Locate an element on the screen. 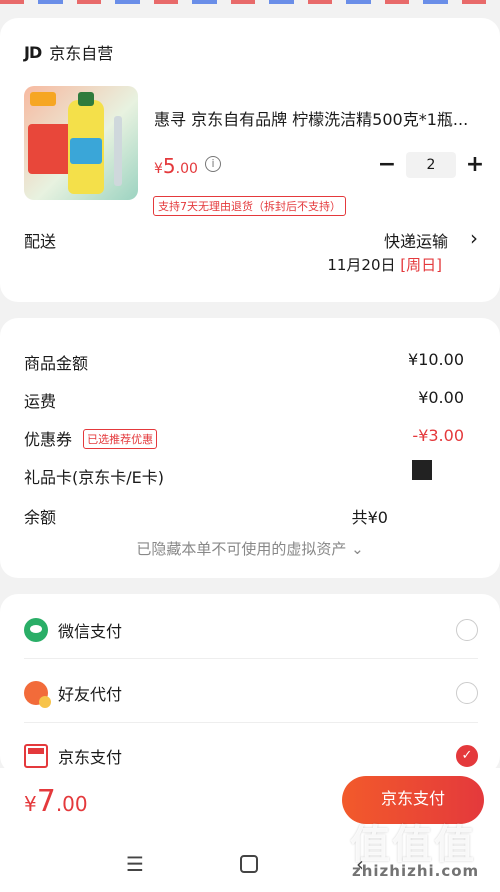 The height and width of the screenshot is (892, 500). quantity-stepper: − 2 + is located at coordinates (431, 165).